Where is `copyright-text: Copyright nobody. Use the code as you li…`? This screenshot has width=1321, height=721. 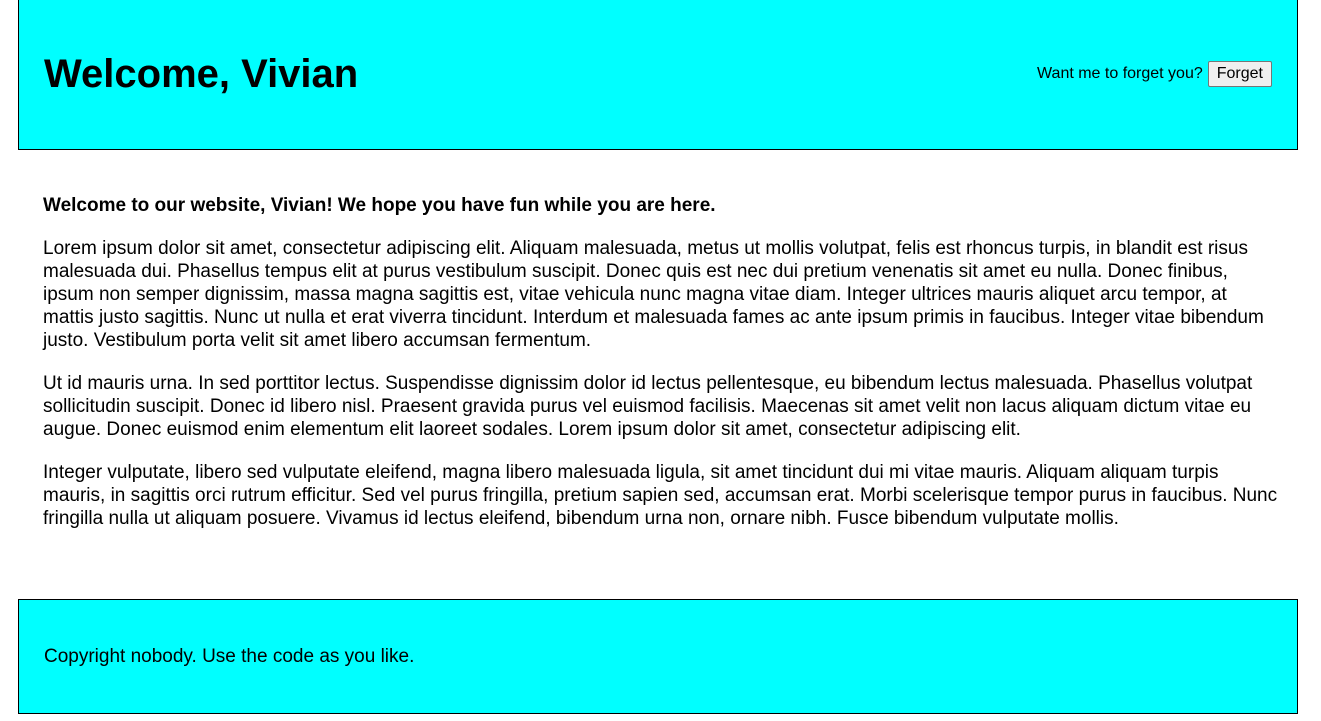 copyright-text: Copyright nobody. Use the code as you li… is located at coordinates (229, 656).